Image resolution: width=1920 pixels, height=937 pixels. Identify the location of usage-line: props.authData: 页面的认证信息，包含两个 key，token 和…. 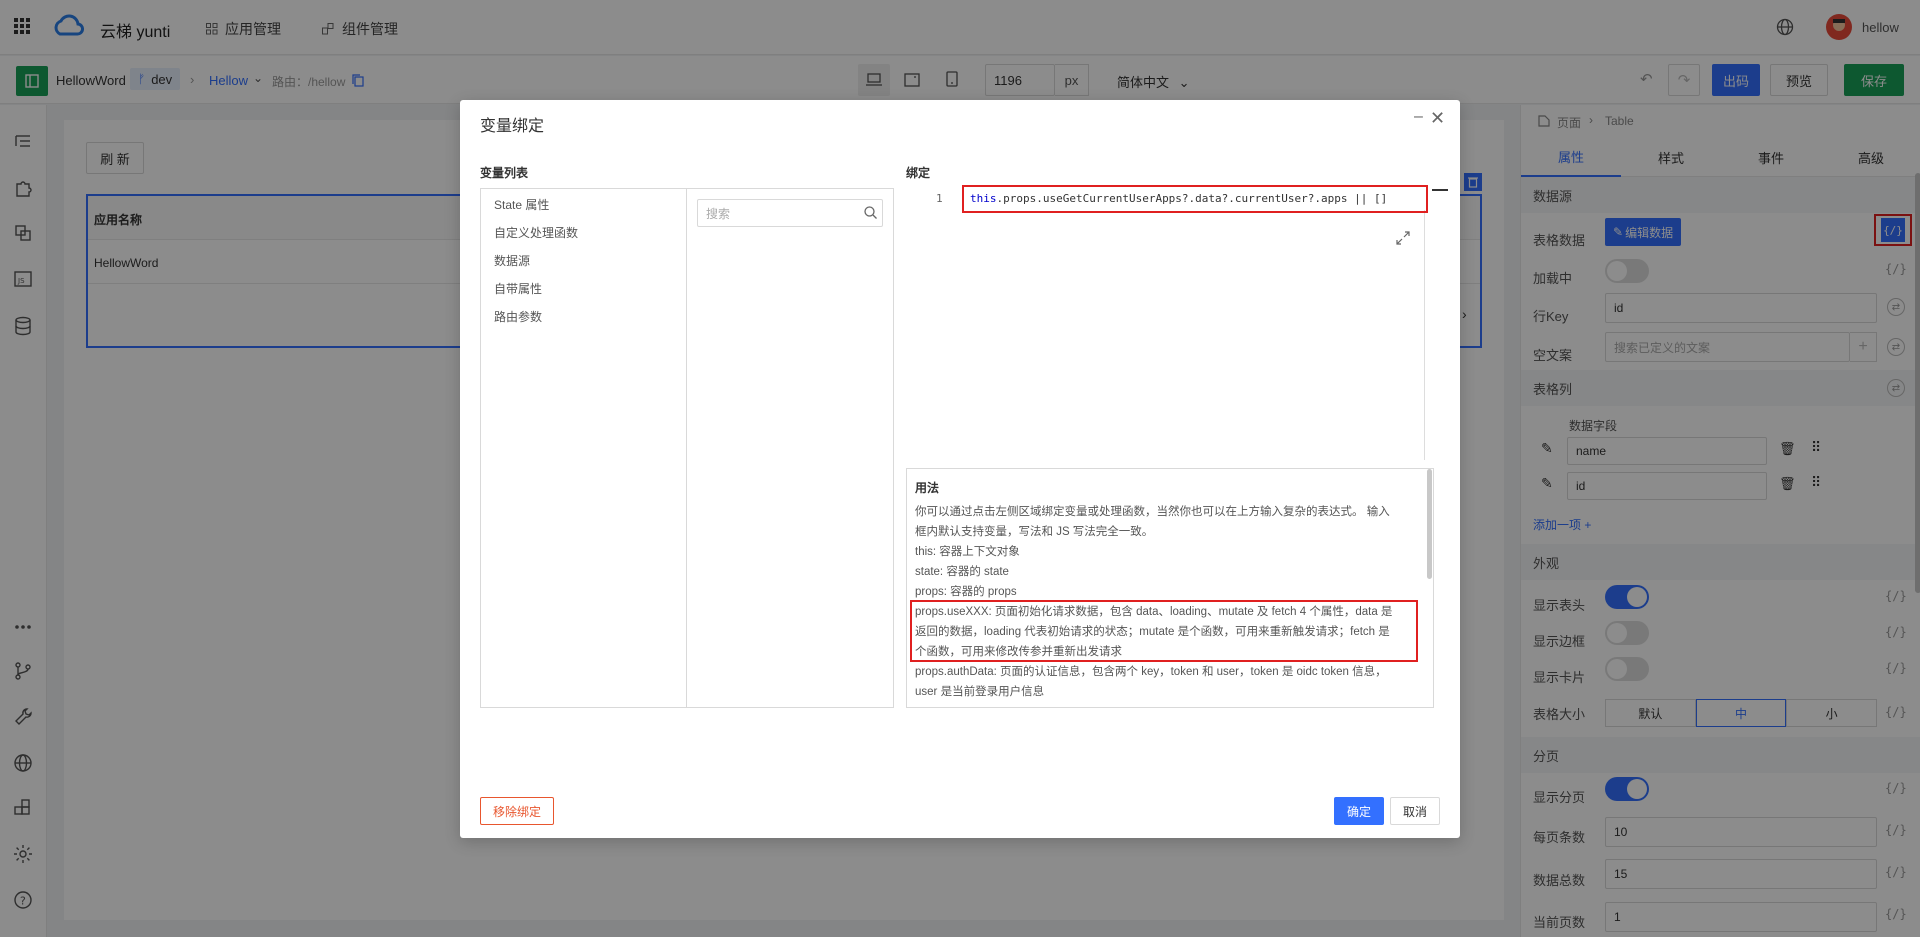
(1151, 672).